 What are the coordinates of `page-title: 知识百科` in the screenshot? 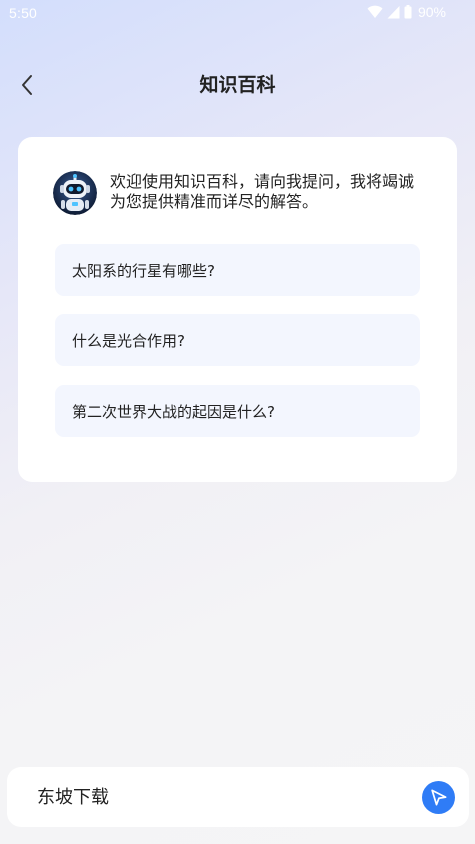 It's located at (237, 85).